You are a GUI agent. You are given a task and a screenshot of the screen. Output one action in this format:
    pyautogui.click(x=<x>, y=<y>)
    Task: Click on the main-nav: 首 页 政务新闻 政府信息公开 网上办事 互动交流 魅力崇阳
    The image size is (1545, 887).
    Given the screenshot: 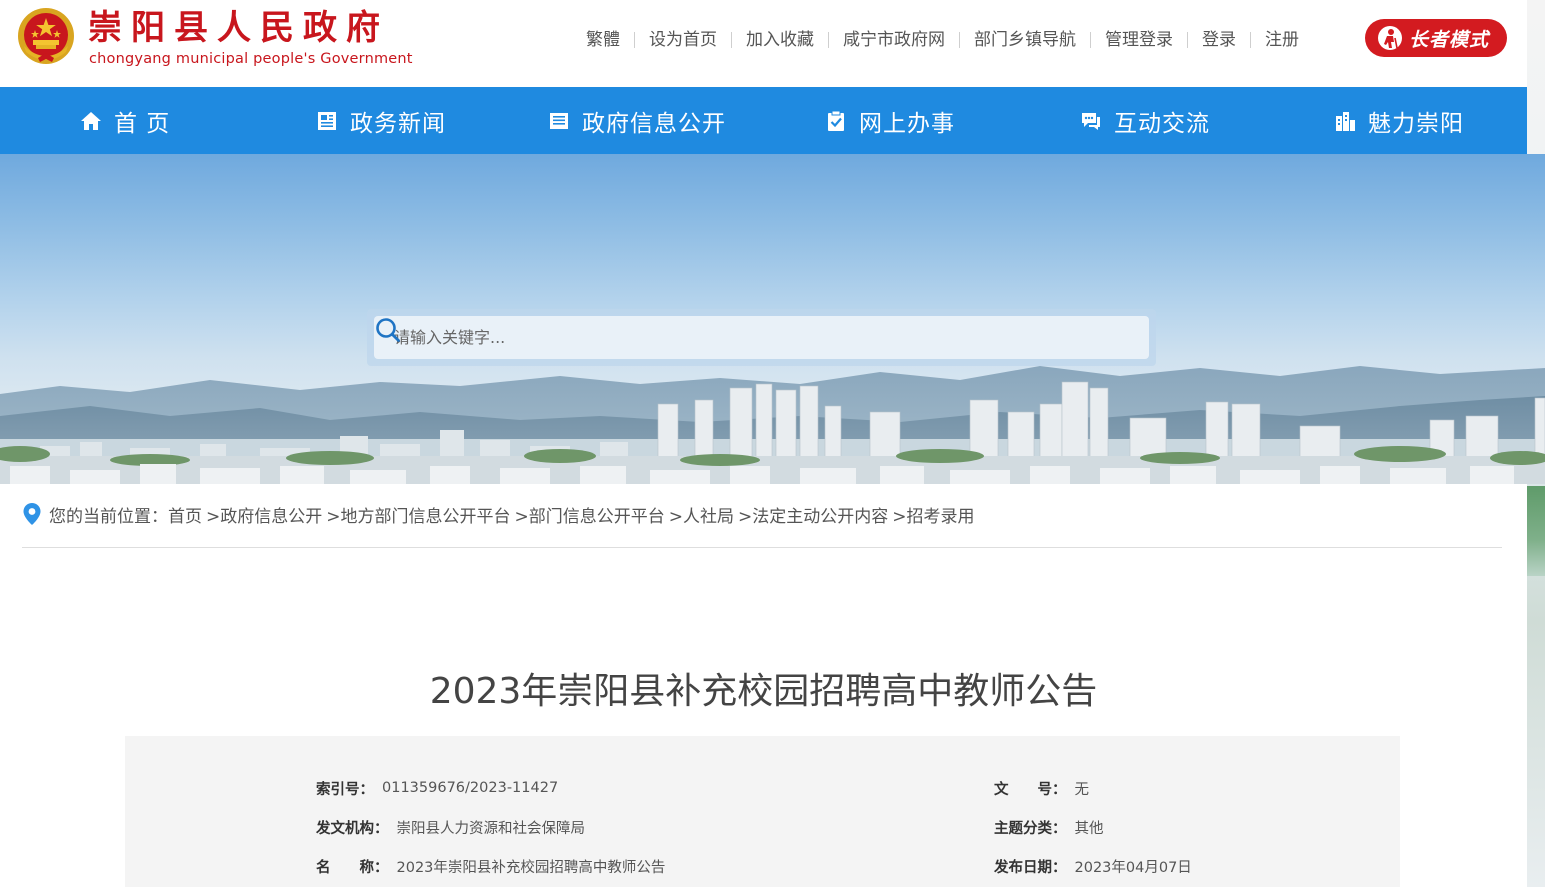 What is the action you would take?
    pyautogui.click(x=763, y=120)
    